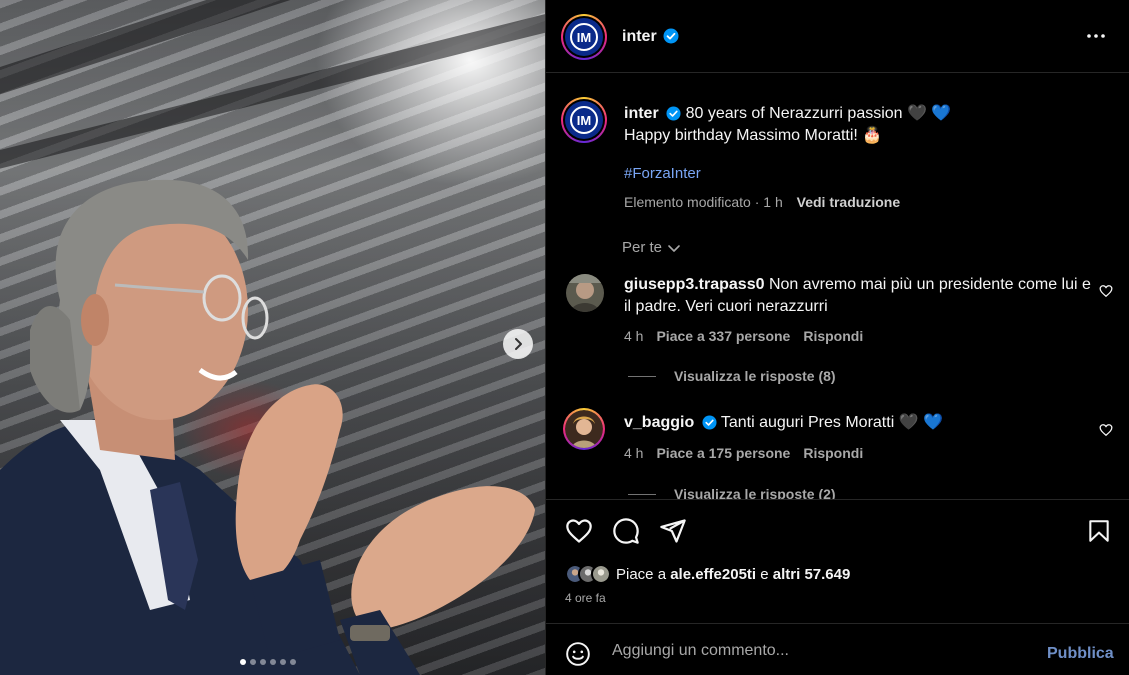  Describe the element at coordinates (694, 284) in the screenshot. I see `comment-username: giusepp3.trapass0` at that location.